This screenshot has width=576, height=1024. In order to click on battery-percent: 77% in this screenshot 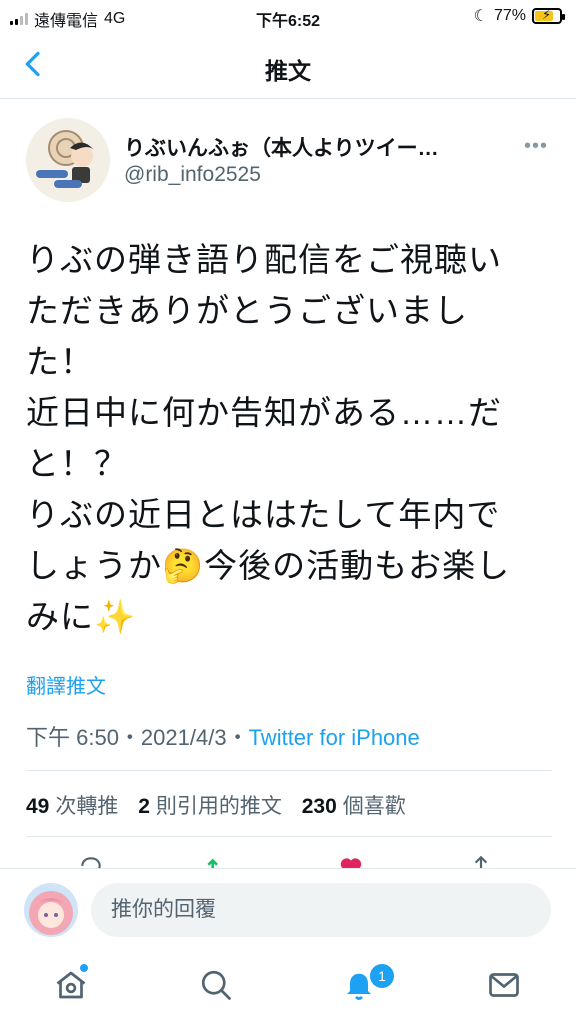, I will do `click(509, 15)`.